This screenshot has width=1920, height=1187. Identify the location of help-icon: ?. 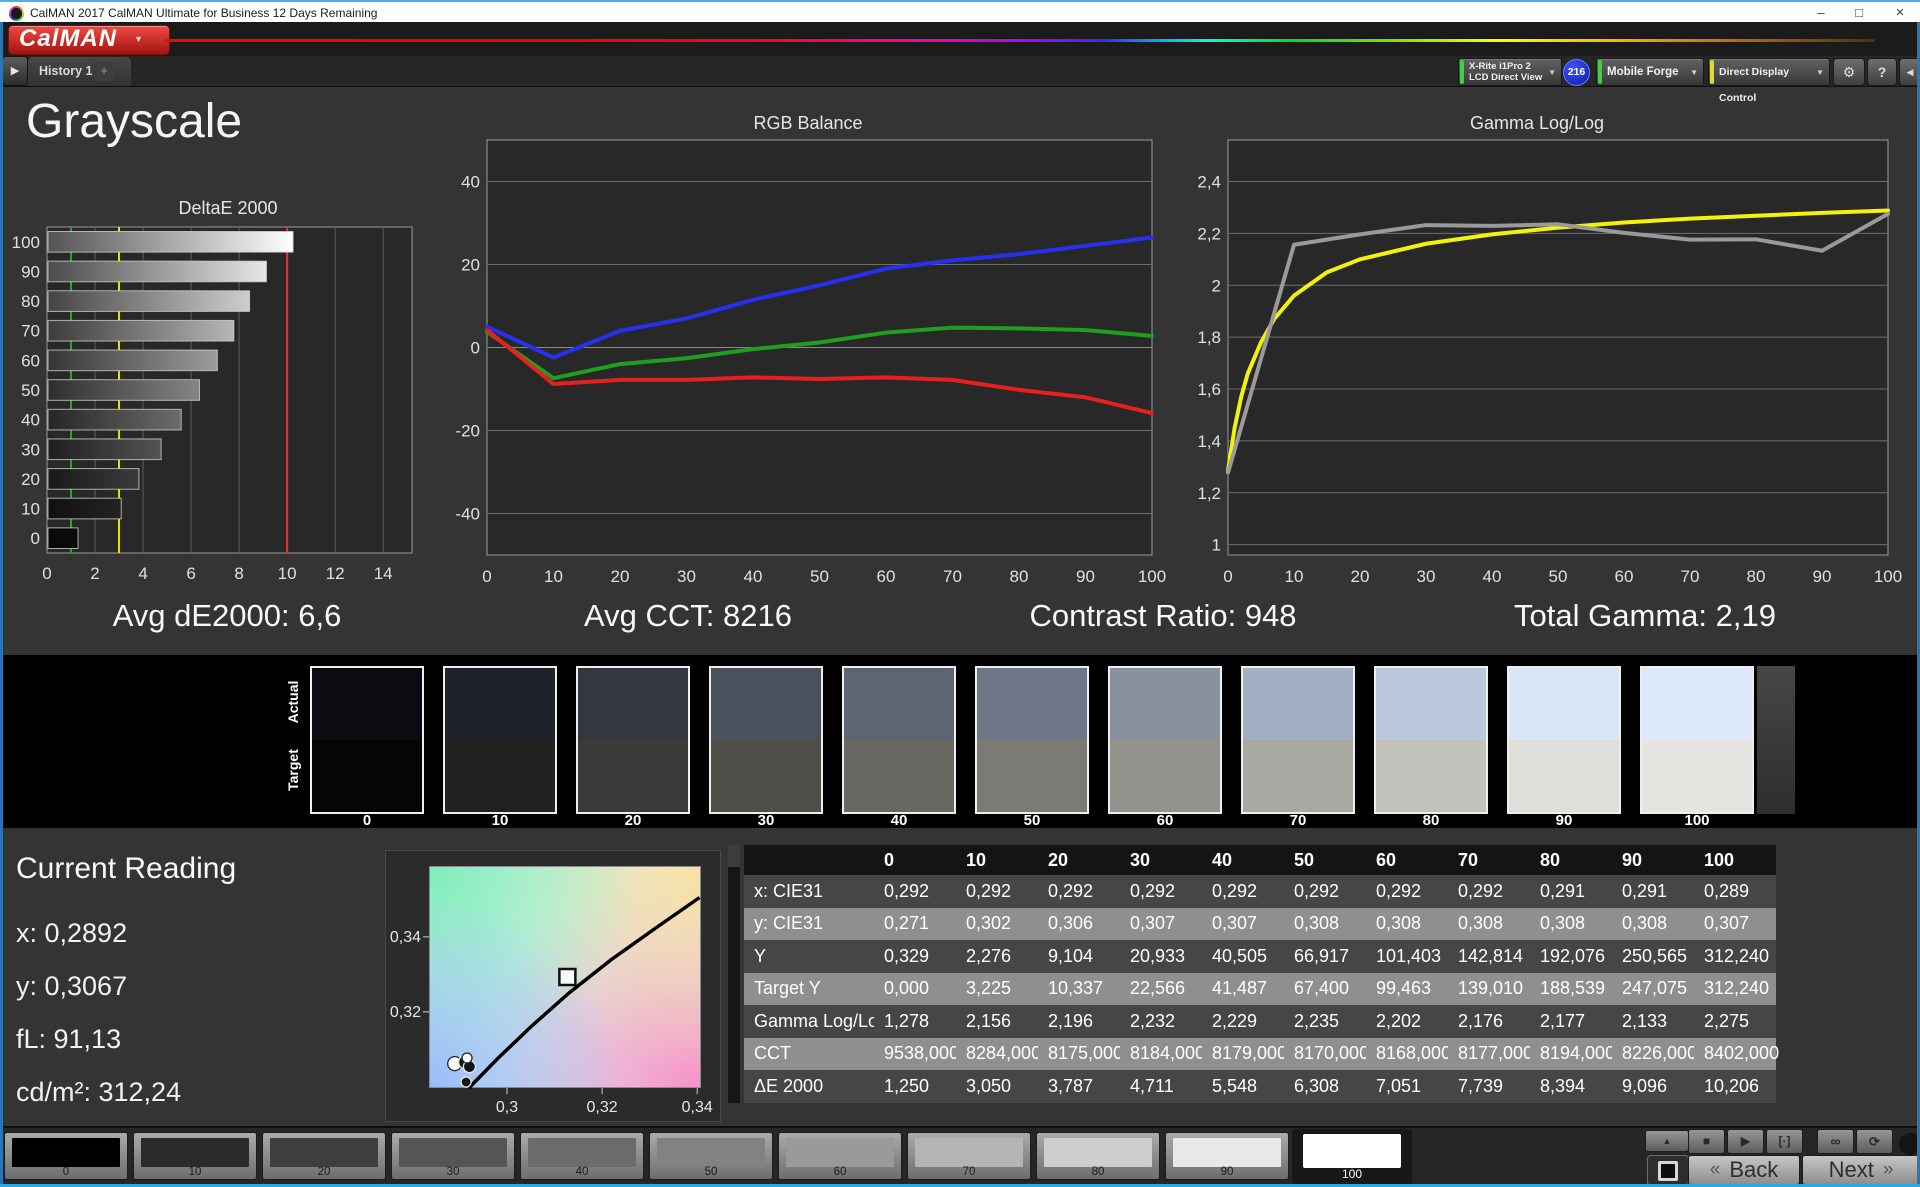
(1882, 72).